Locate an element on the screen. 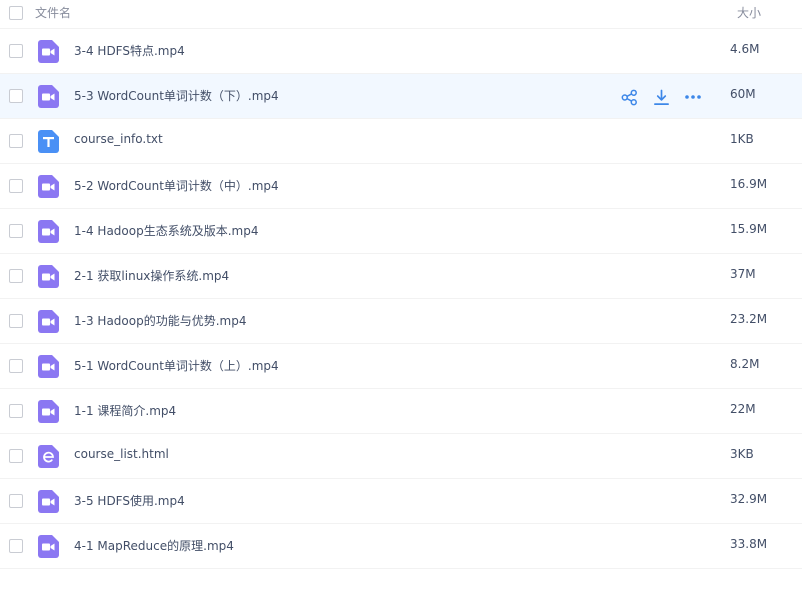 This screenshot has height=594, width=802. column-header-size: 大小 is located at coordinates (749, 12).